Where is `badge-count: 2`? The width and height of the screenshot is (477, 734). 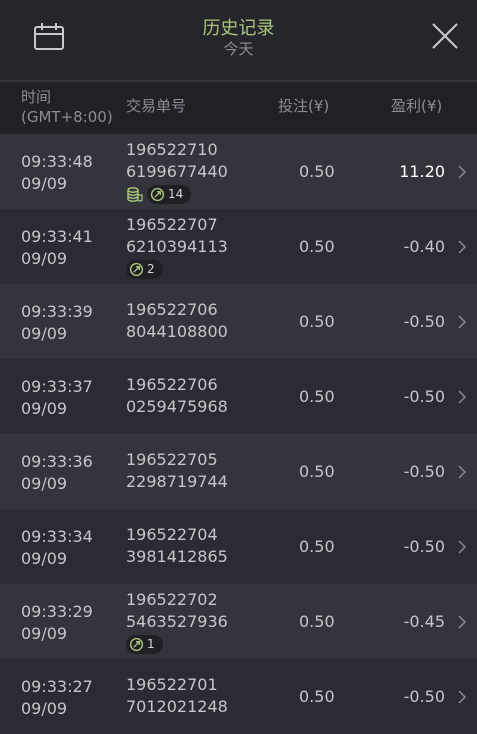
badge-count: 2 is located at coordinates (151, 269).